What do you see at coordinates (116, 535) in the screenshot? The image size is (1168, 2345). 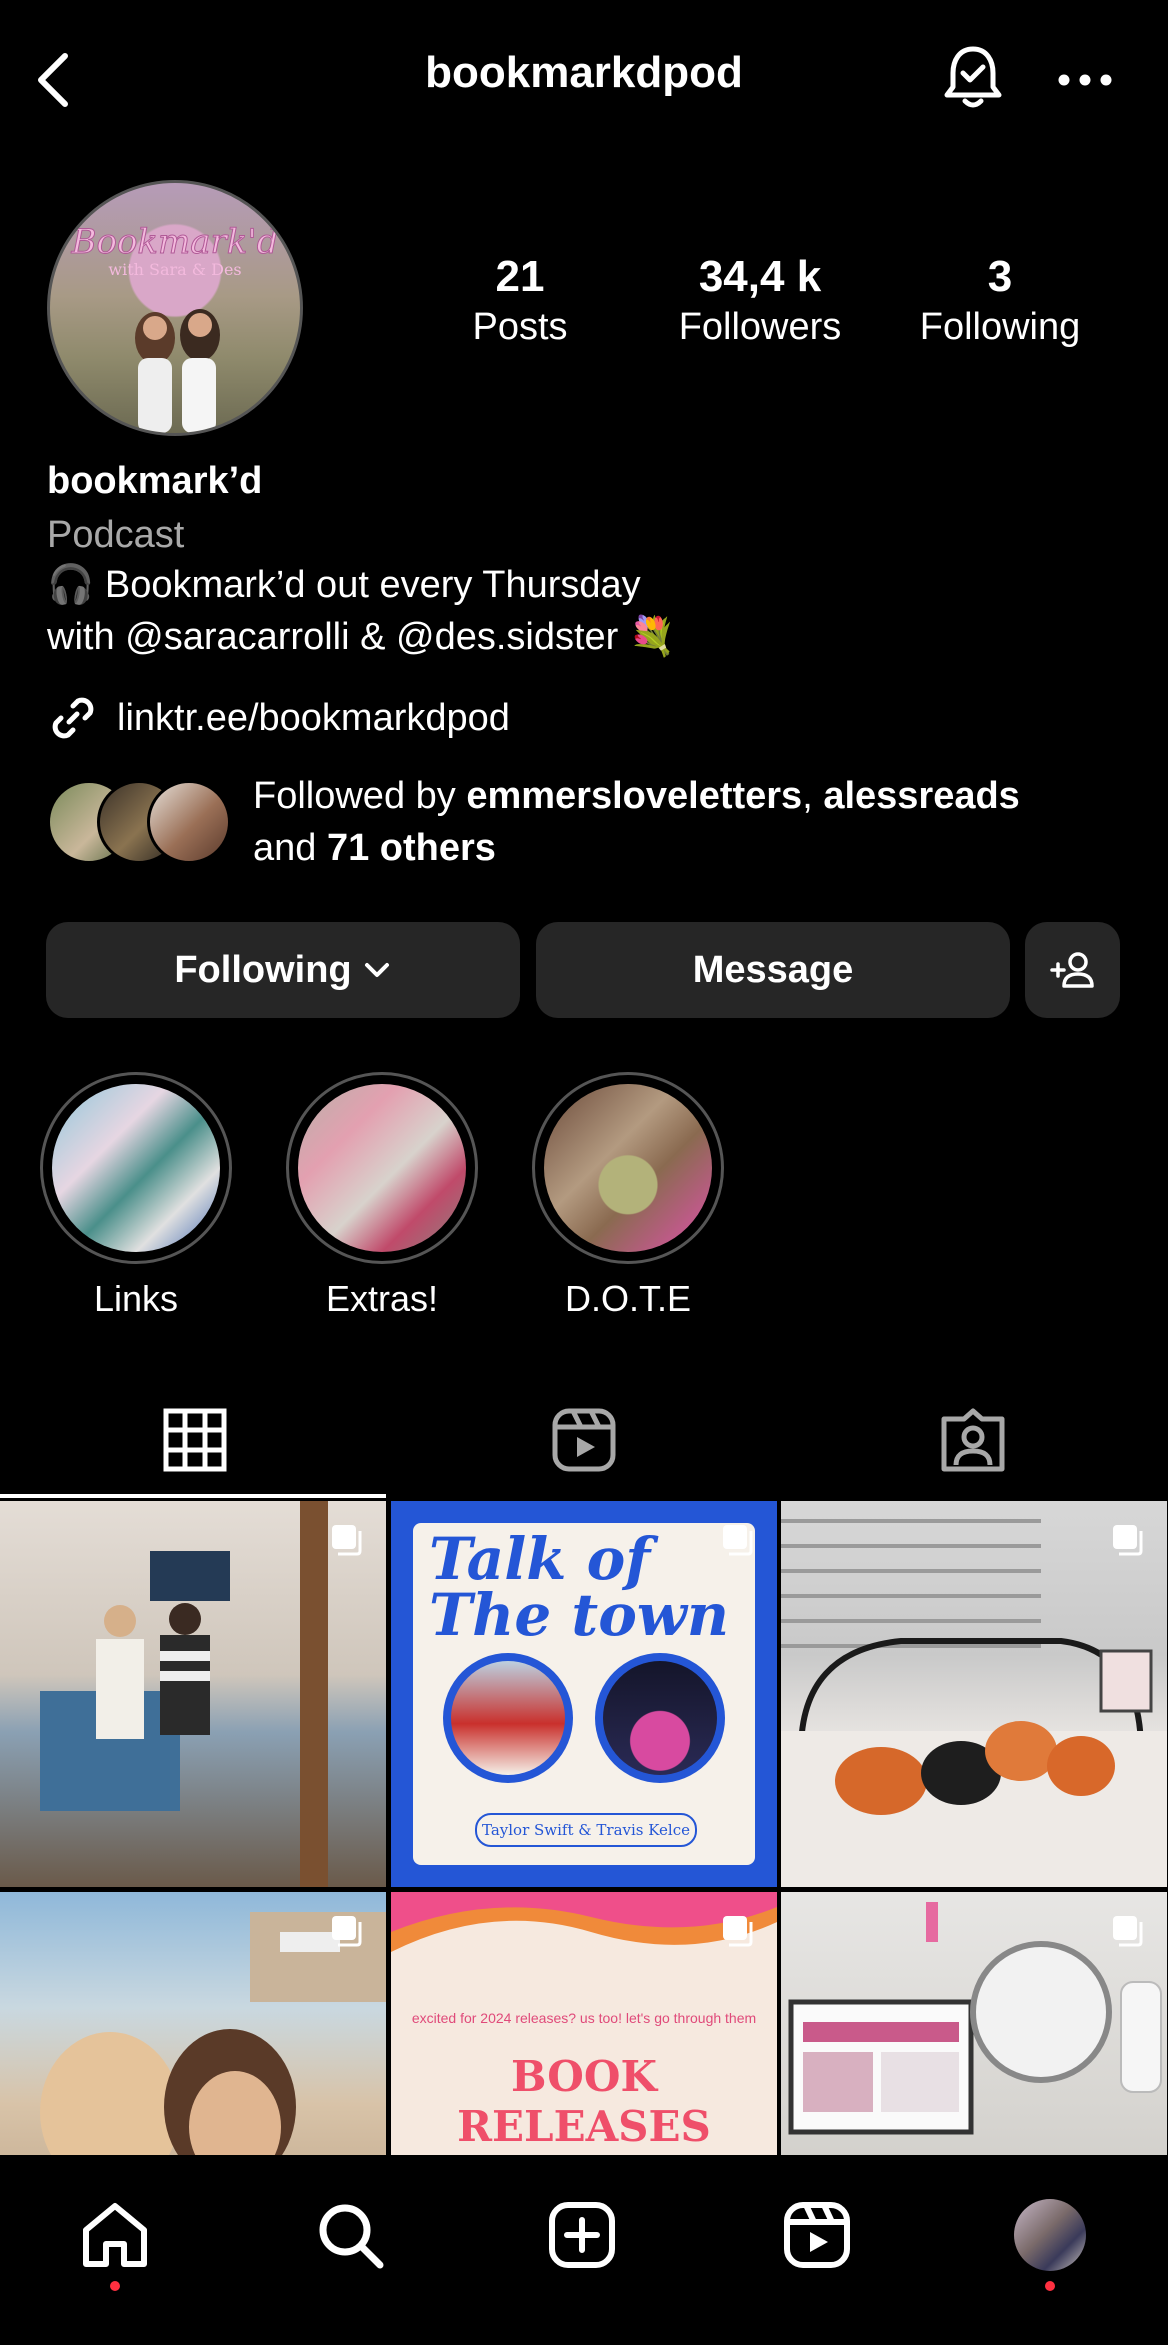 I see `profile-category: Podcast` at bounding box center [116, 535].